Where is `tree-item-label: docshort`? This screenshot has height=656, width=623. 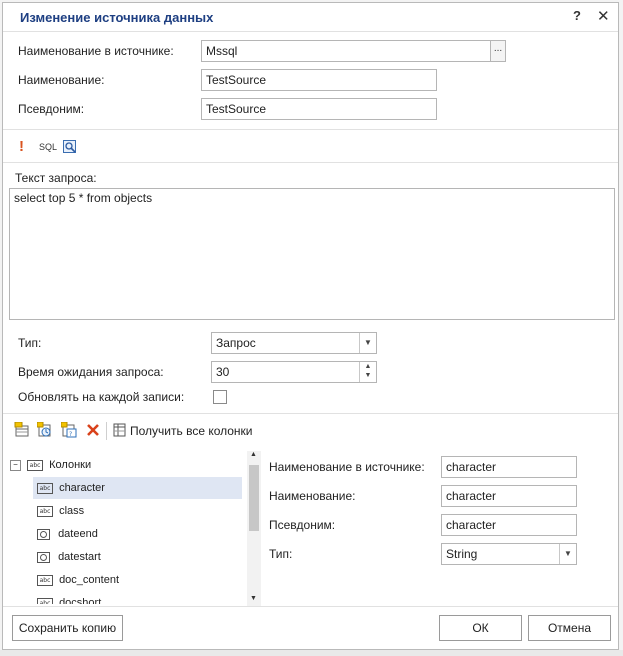 tree-item-label: docshort is located at coordinates (80, 600).